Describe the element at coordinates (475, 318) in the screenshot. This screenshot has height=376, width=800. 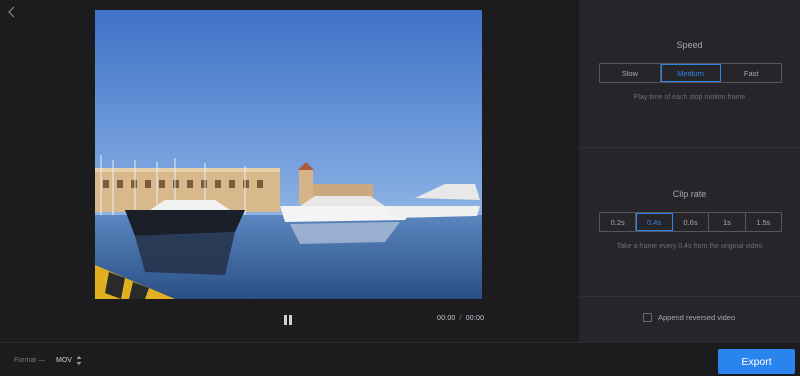
I see `duration-time: 00:00` at that location.